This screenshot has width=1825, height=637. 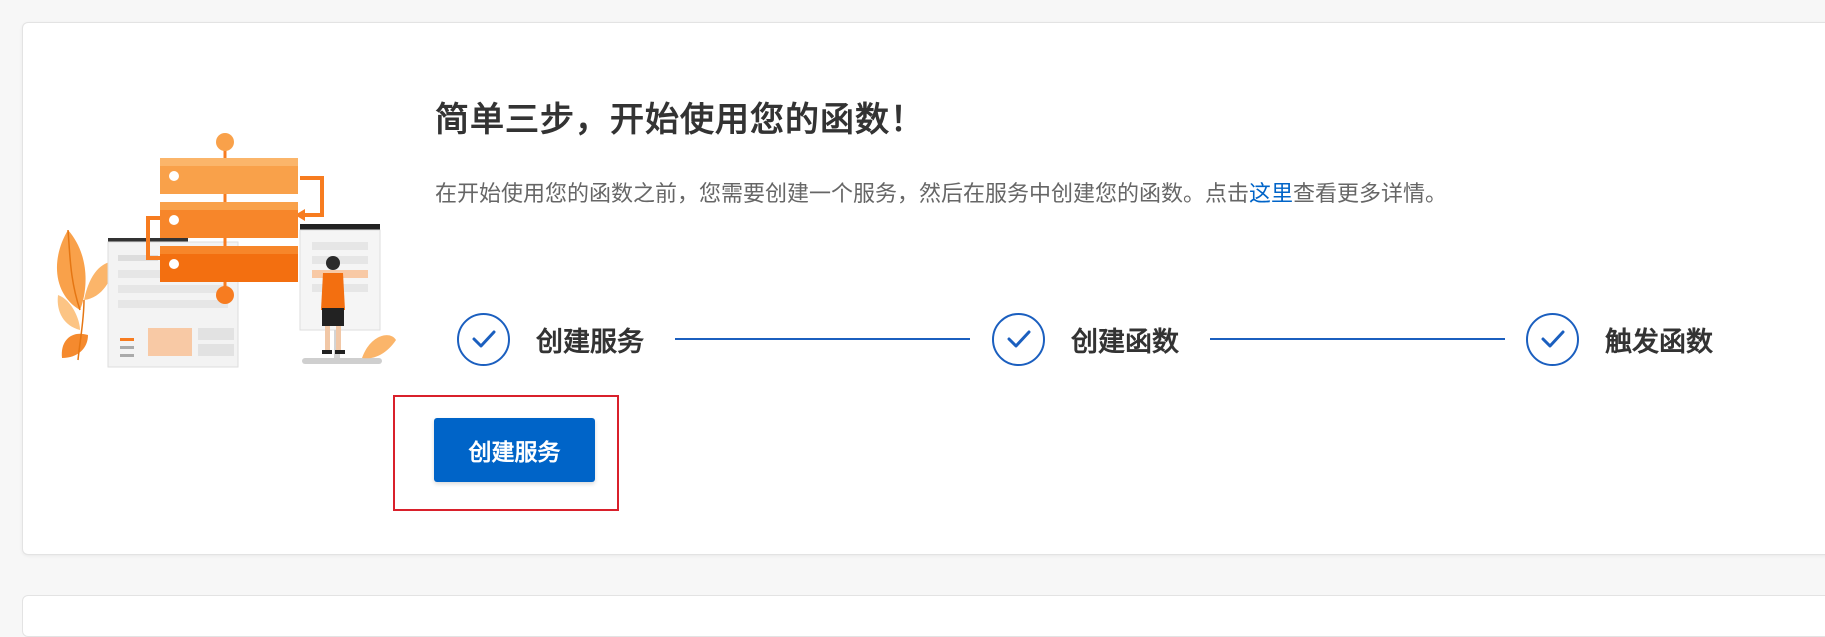 I want to click on step-label: 触发函数, so click(x=1659, y=342).